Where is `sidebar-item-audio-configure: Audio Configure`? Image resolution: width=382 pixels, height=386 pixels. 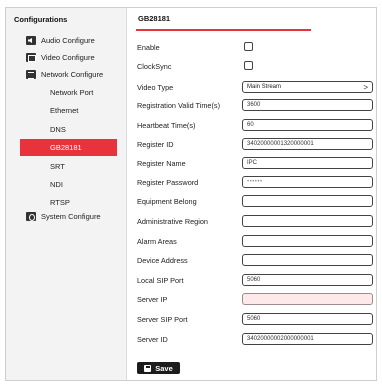 sidebar-item-audio-configure: Audio Configure is located at coordinates (66, 40).